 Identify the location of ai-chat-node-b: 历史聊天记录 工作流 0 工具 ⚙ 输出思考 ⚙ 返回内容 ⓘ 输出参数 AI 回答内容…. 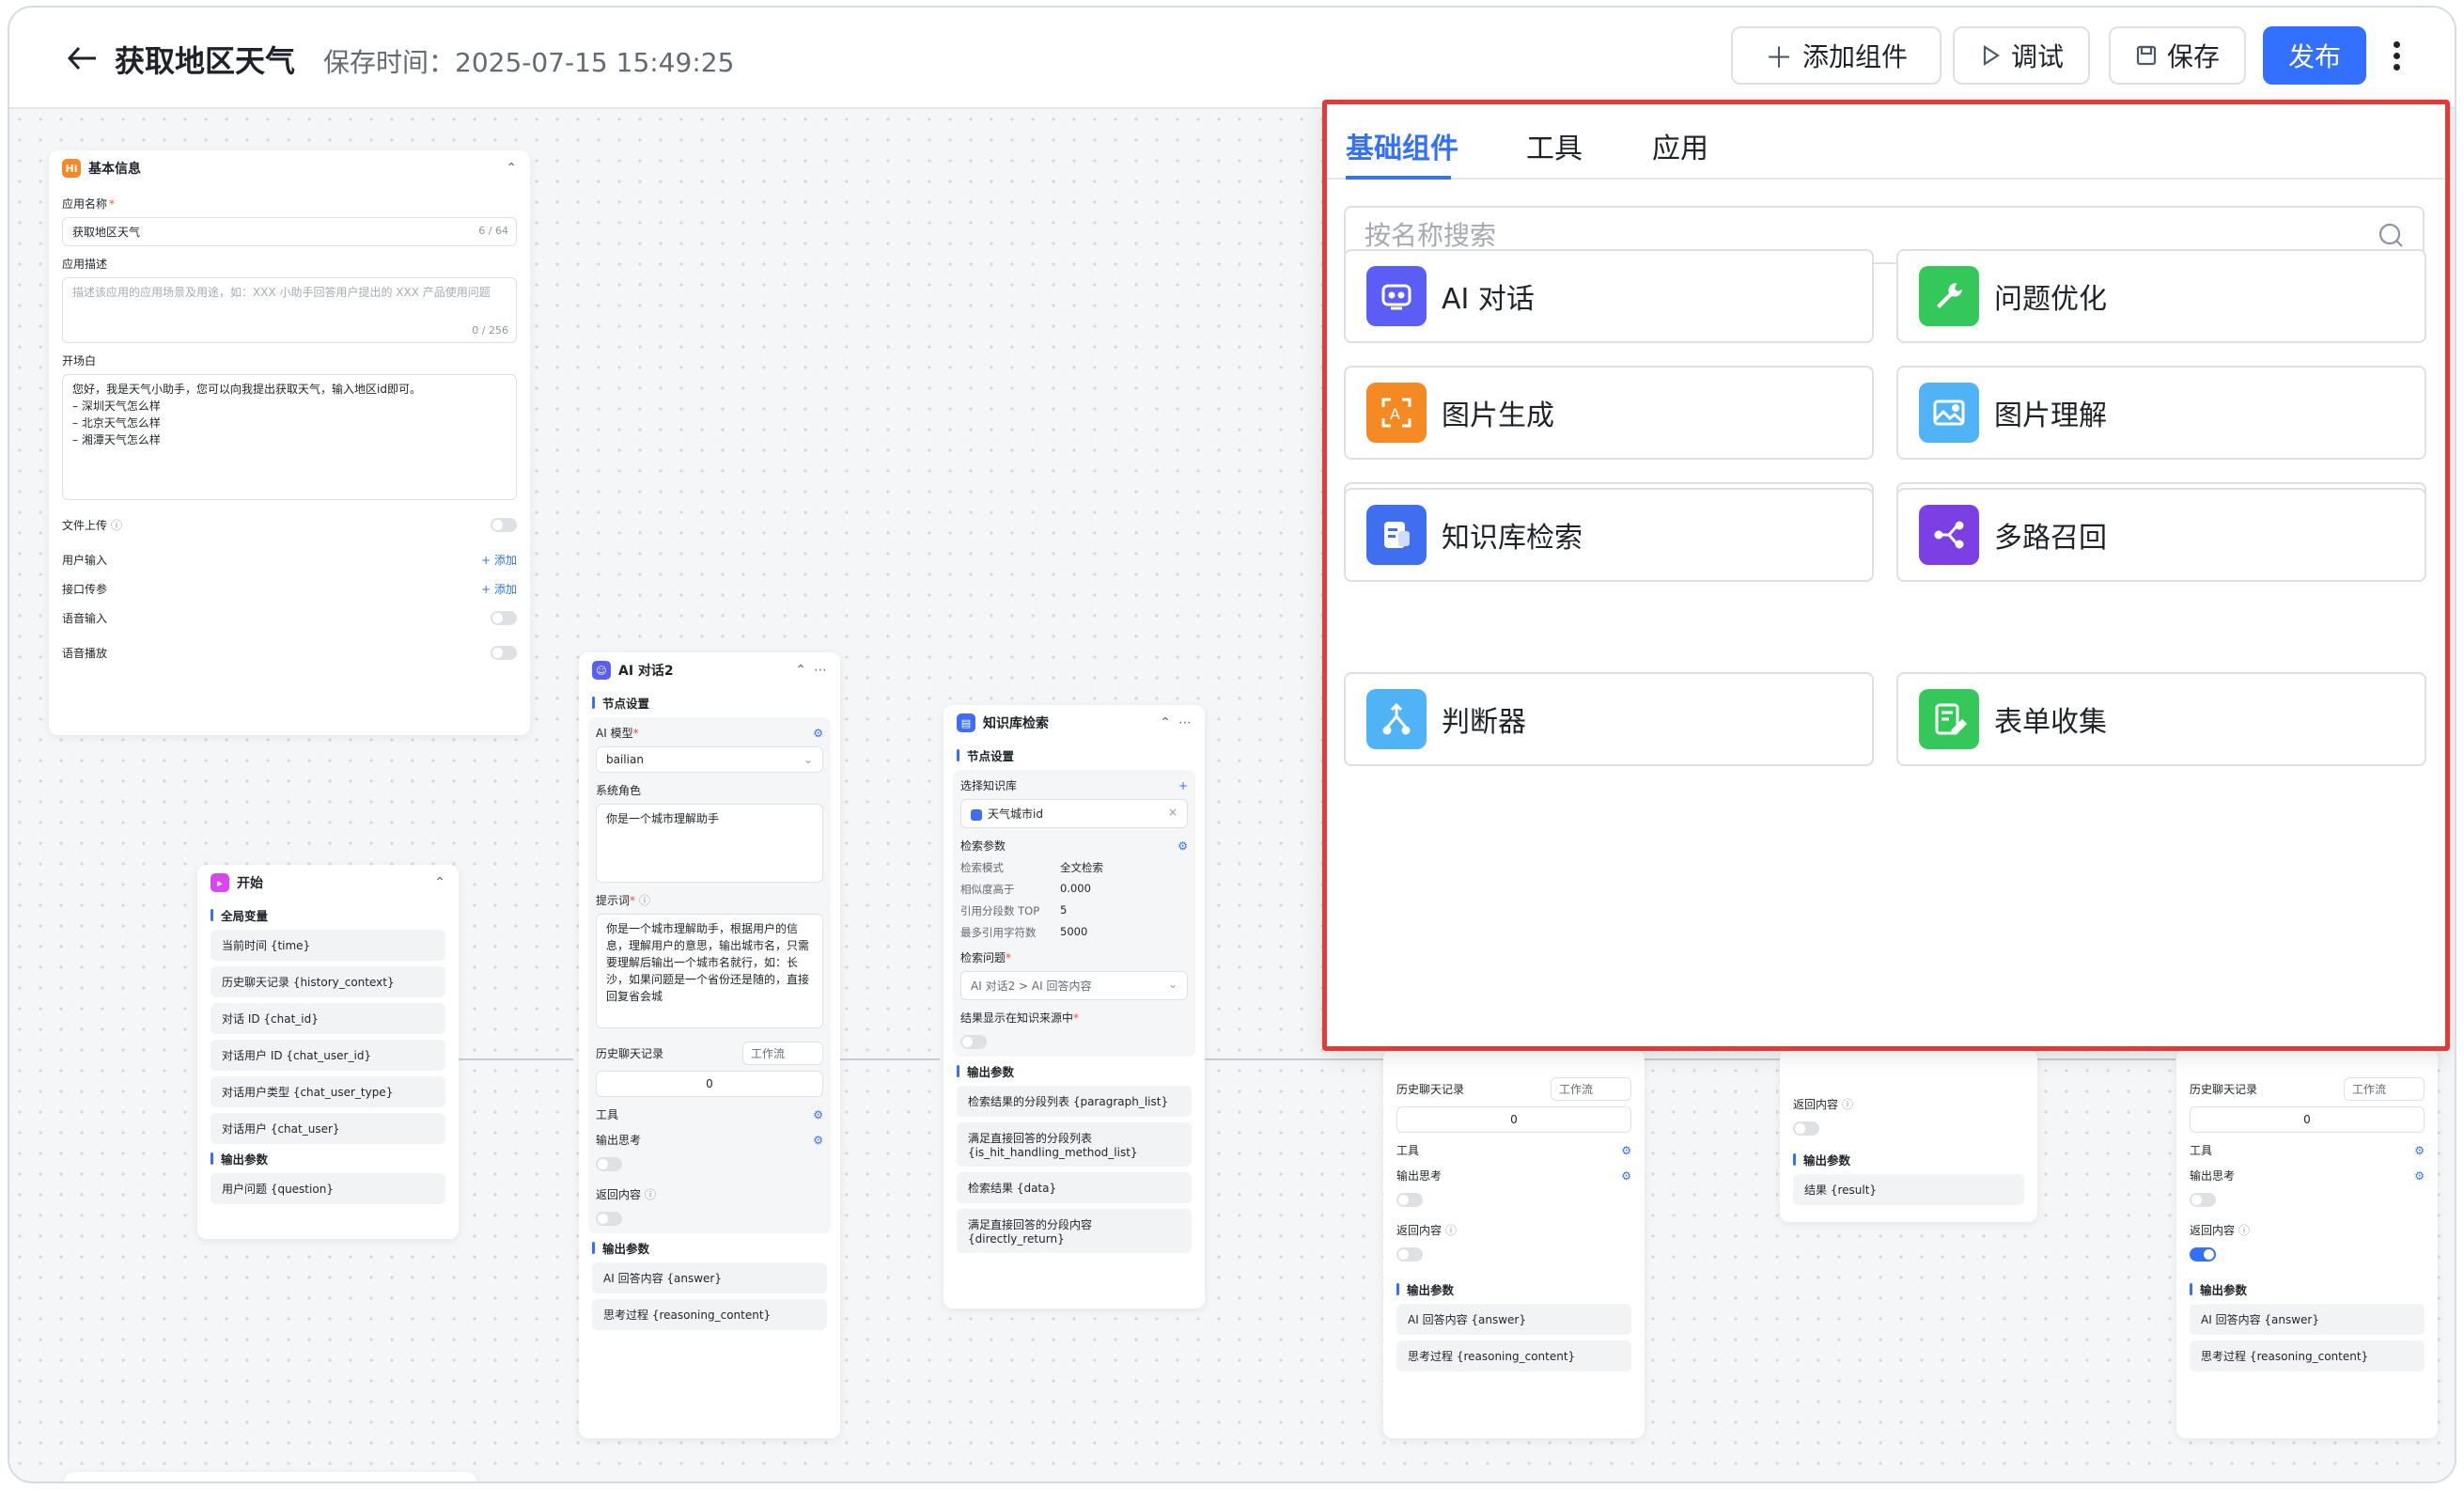
(1514, 1243).